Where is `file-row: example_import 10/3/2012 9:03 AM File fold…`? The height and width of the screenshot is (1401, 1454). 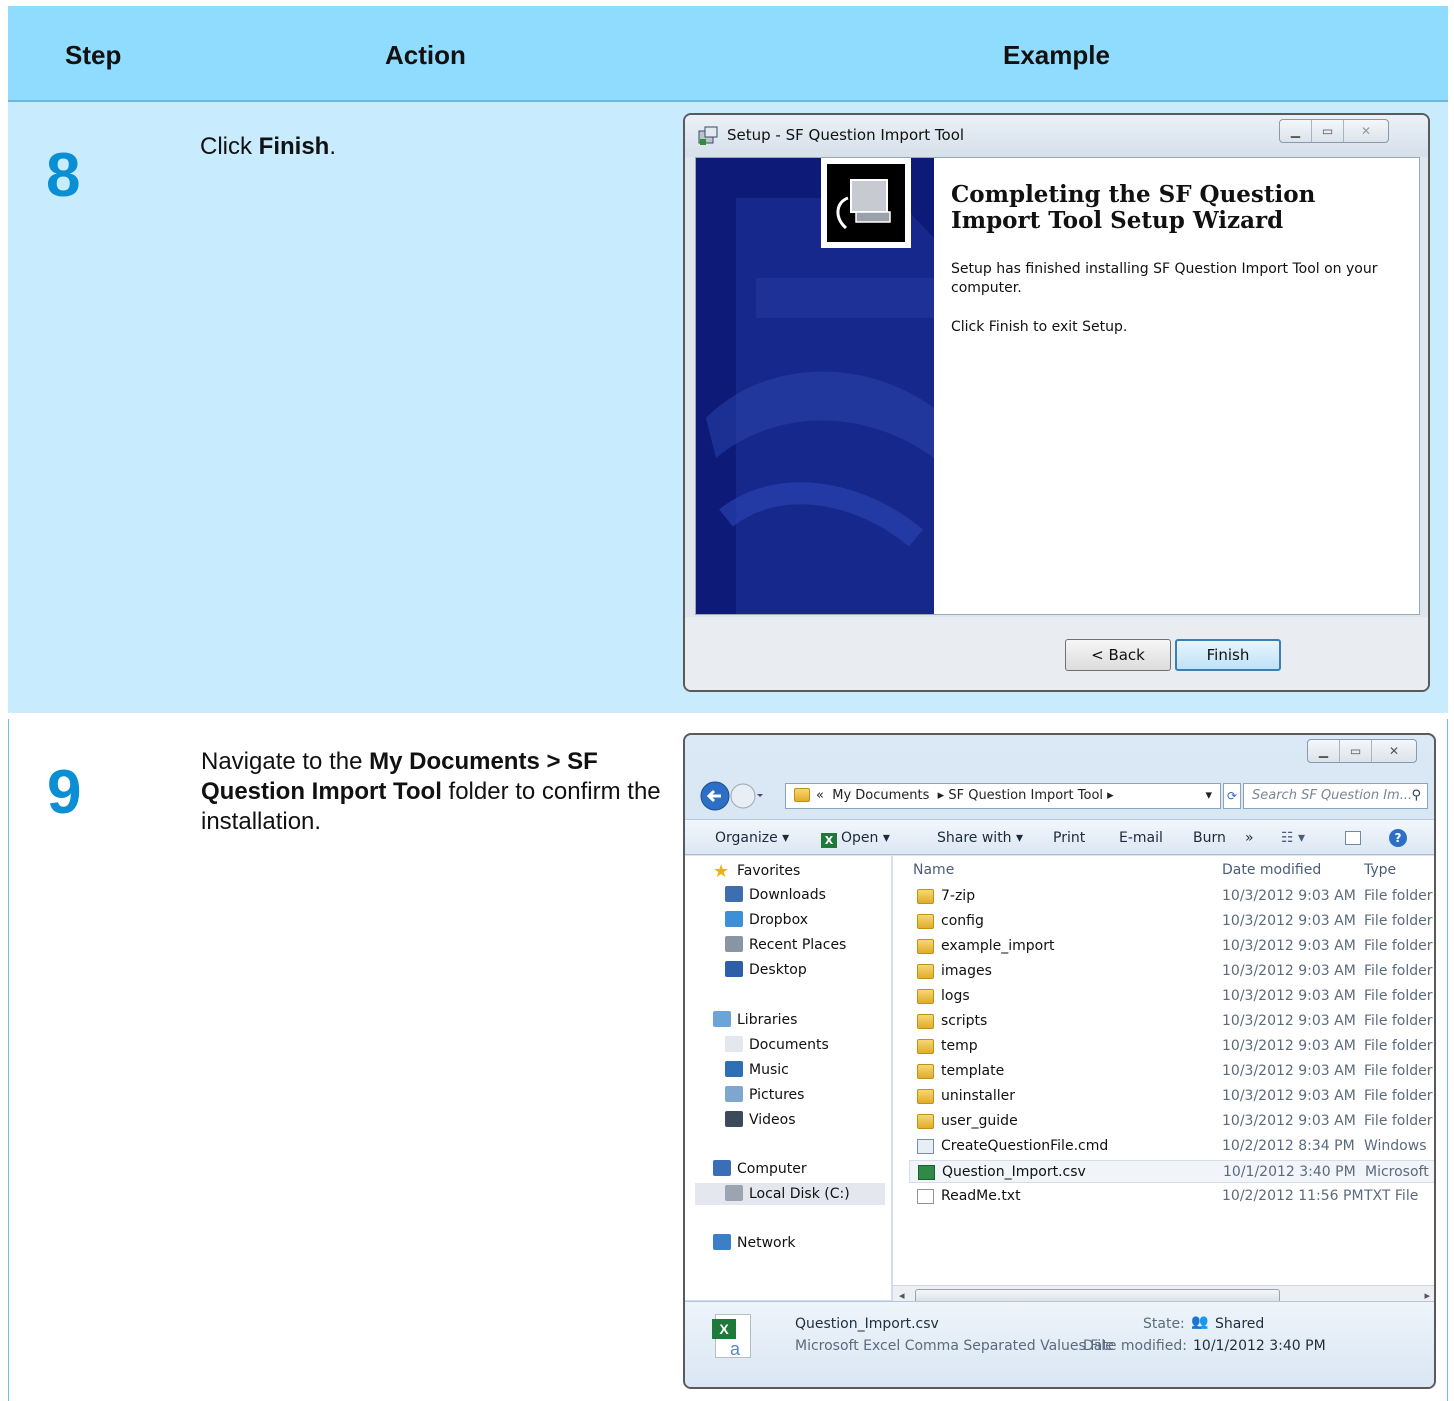
file-row: example_import 10/3/2012 9:03 AM File fold… is located at coordinates (1171, 946).